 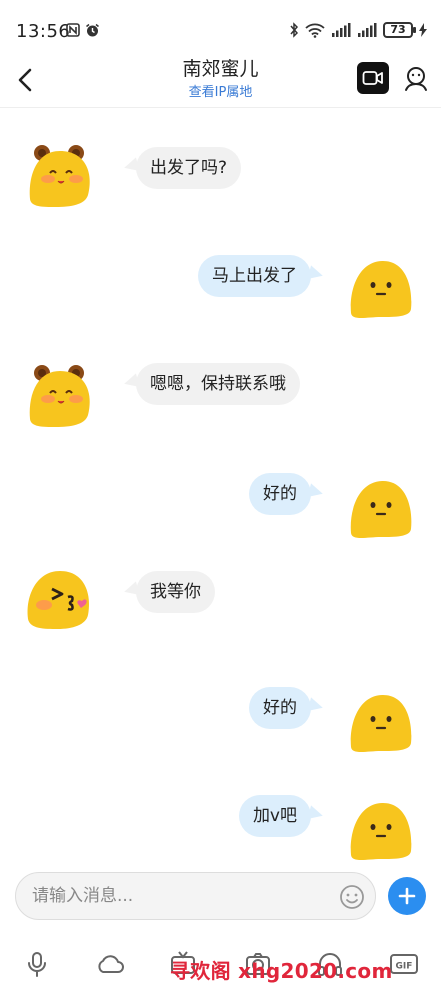 I want to click on status-left-icons, so click(x=83, y=30).